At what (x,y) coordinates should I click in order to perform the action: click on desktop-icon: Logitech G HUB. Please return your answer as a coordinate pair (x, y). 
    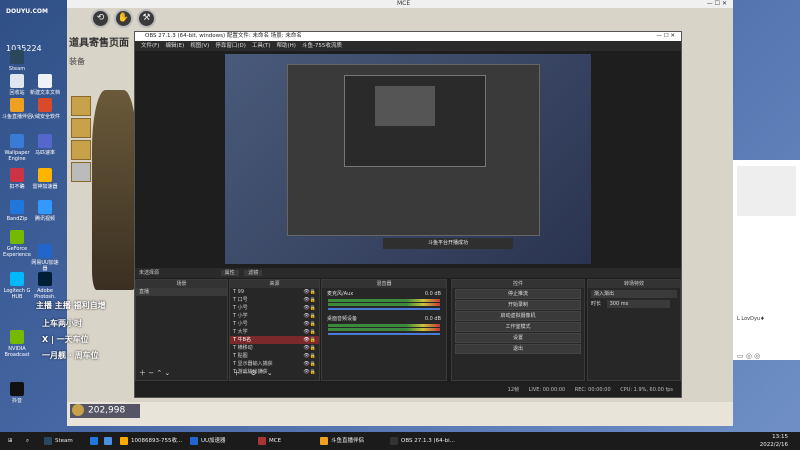
    Looking at the image, I should click on (17, 286).